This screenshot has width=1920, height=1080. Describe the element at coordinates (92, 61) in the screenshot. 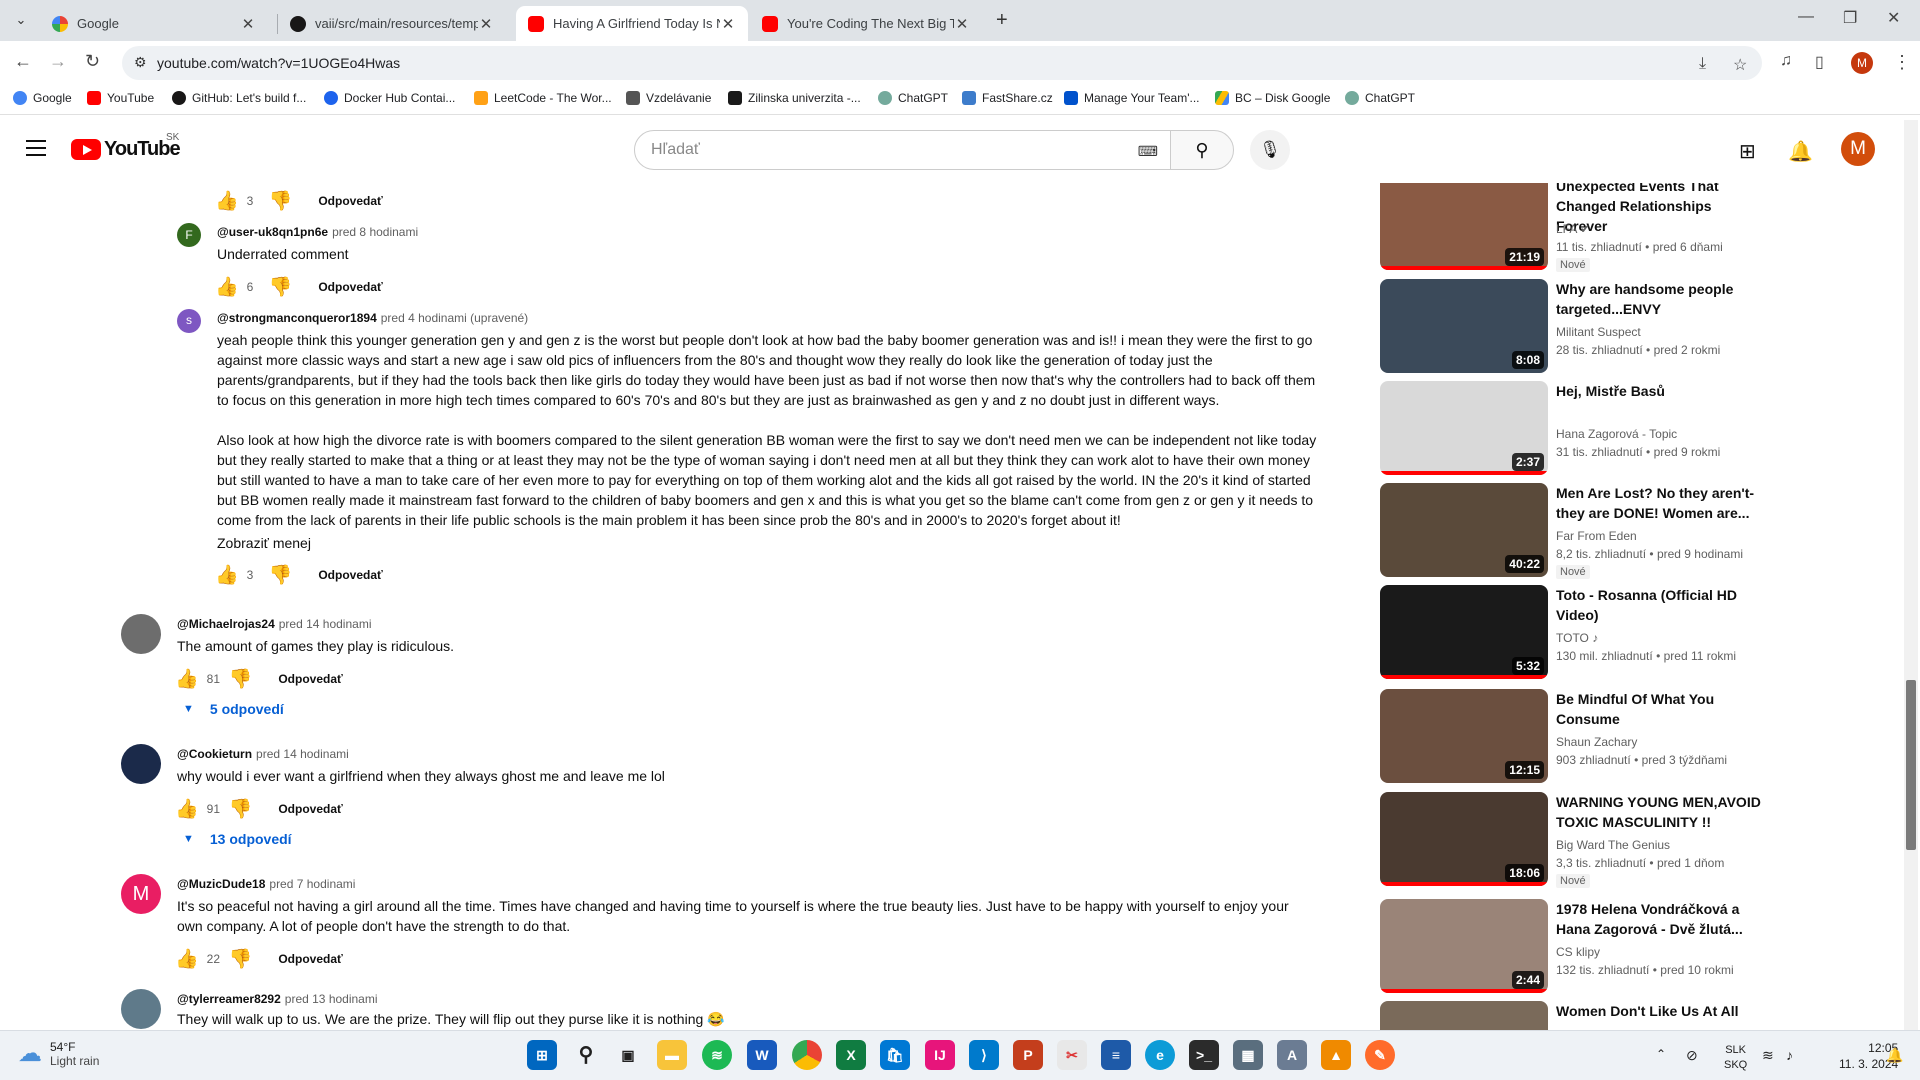

I see `reload-icon: ↻` at that location.